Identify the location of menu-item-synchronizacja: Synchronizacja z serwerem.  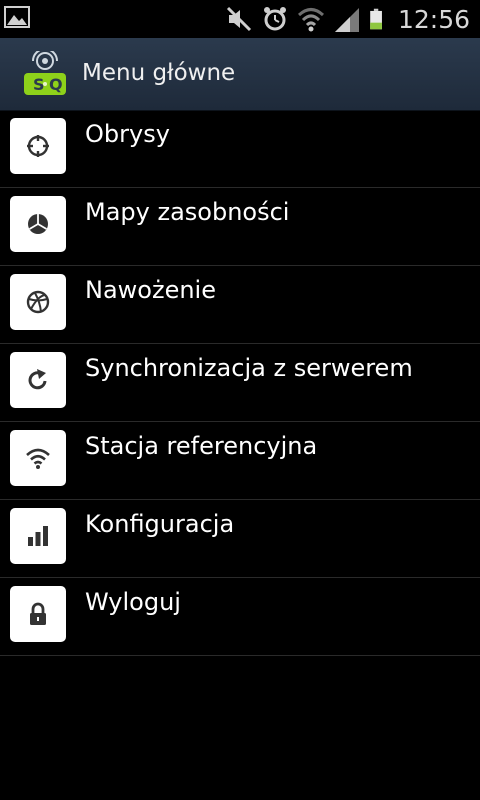
(240, 383).